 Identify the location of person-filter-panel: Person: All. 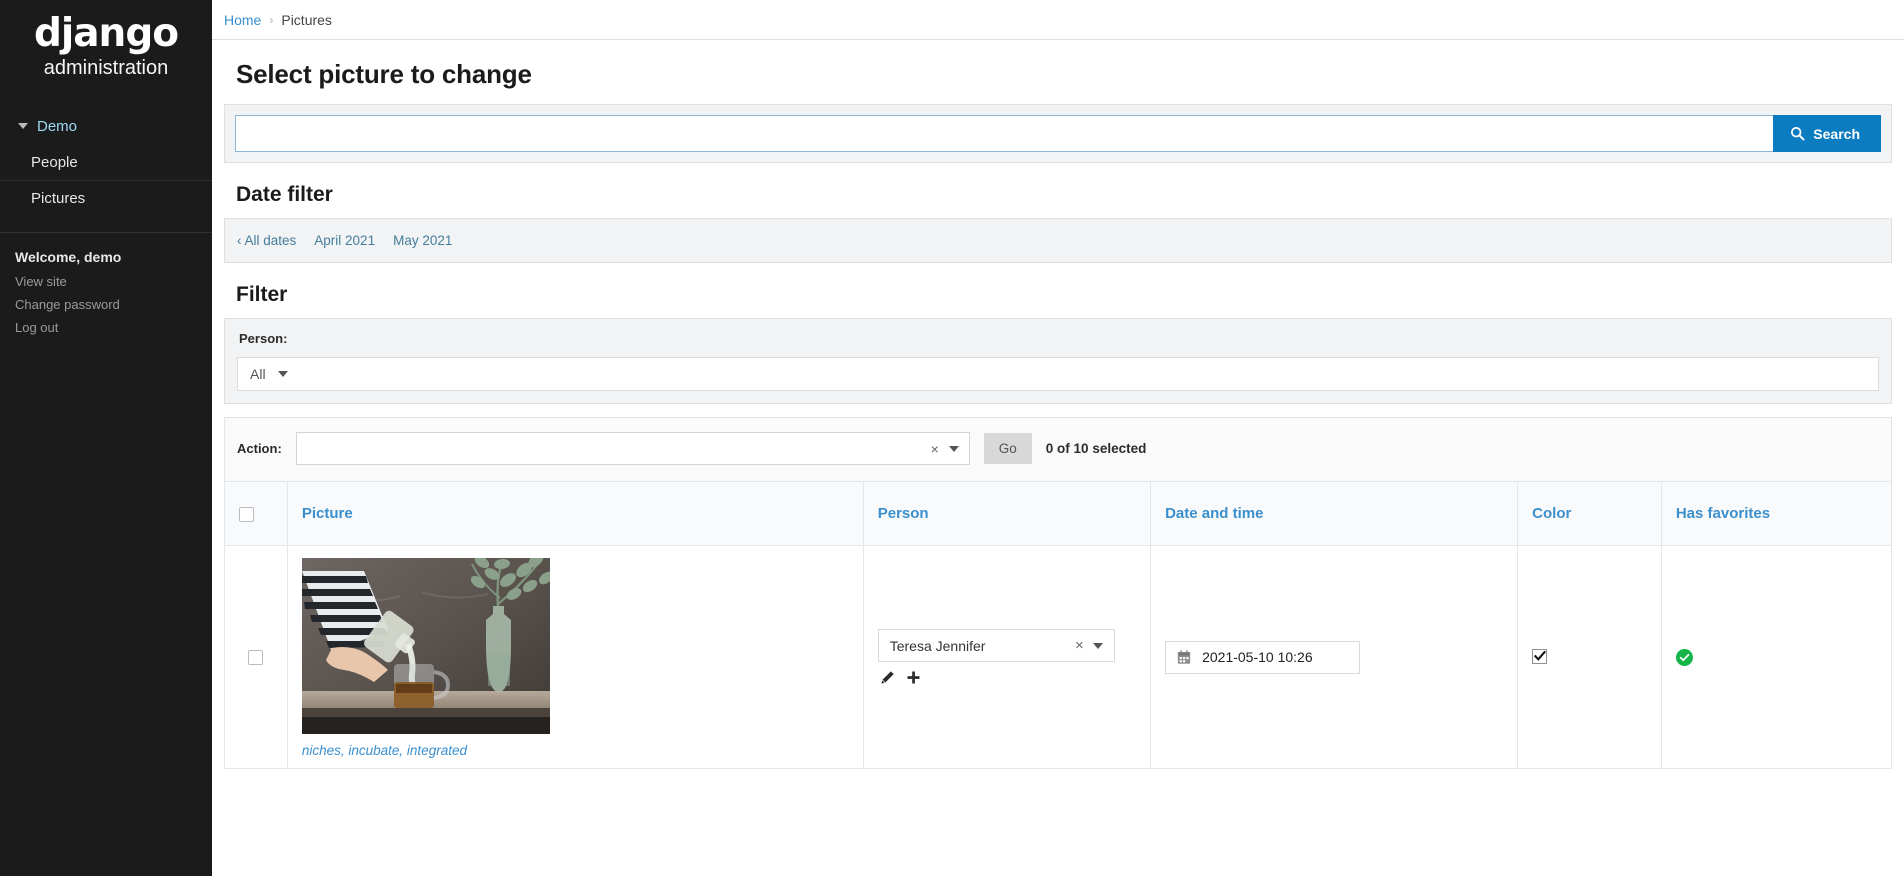
(1058, 361).